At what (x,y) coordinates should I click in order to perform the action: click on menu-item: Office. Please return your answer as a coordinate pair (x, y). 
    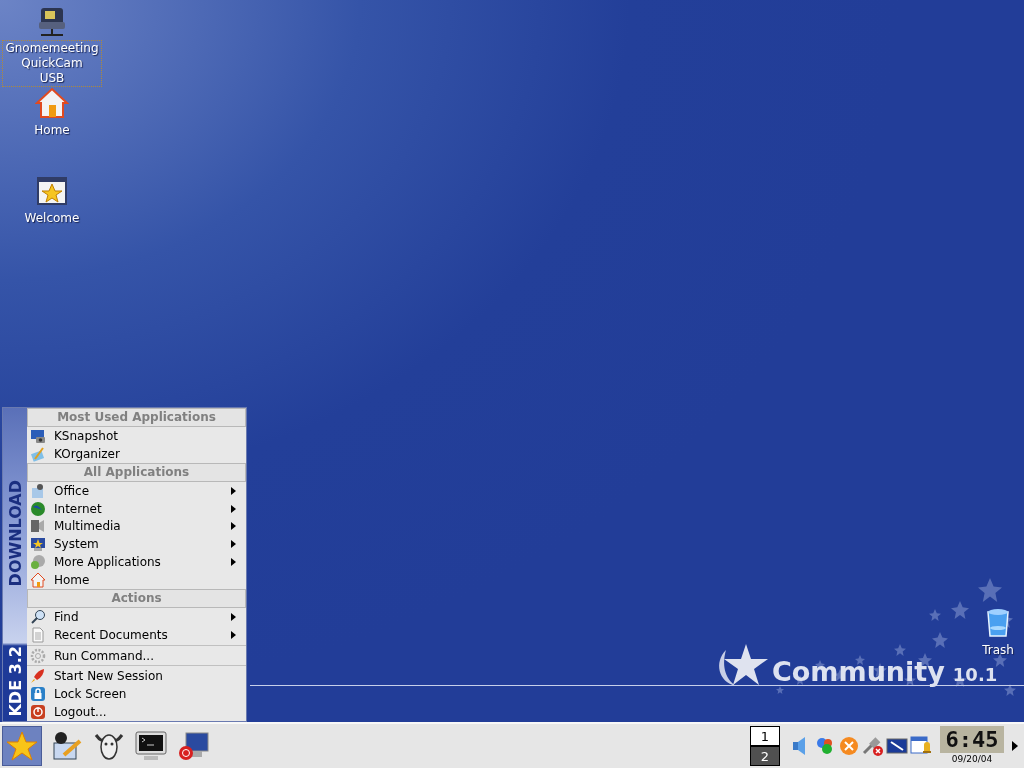
    Looking at the image, I should click on (136, 490).